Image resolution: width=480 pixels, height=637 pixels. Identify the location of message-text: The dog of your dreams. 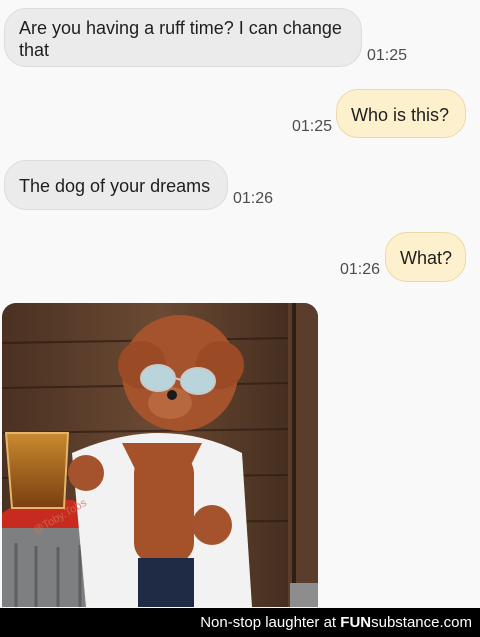
(115, 186).